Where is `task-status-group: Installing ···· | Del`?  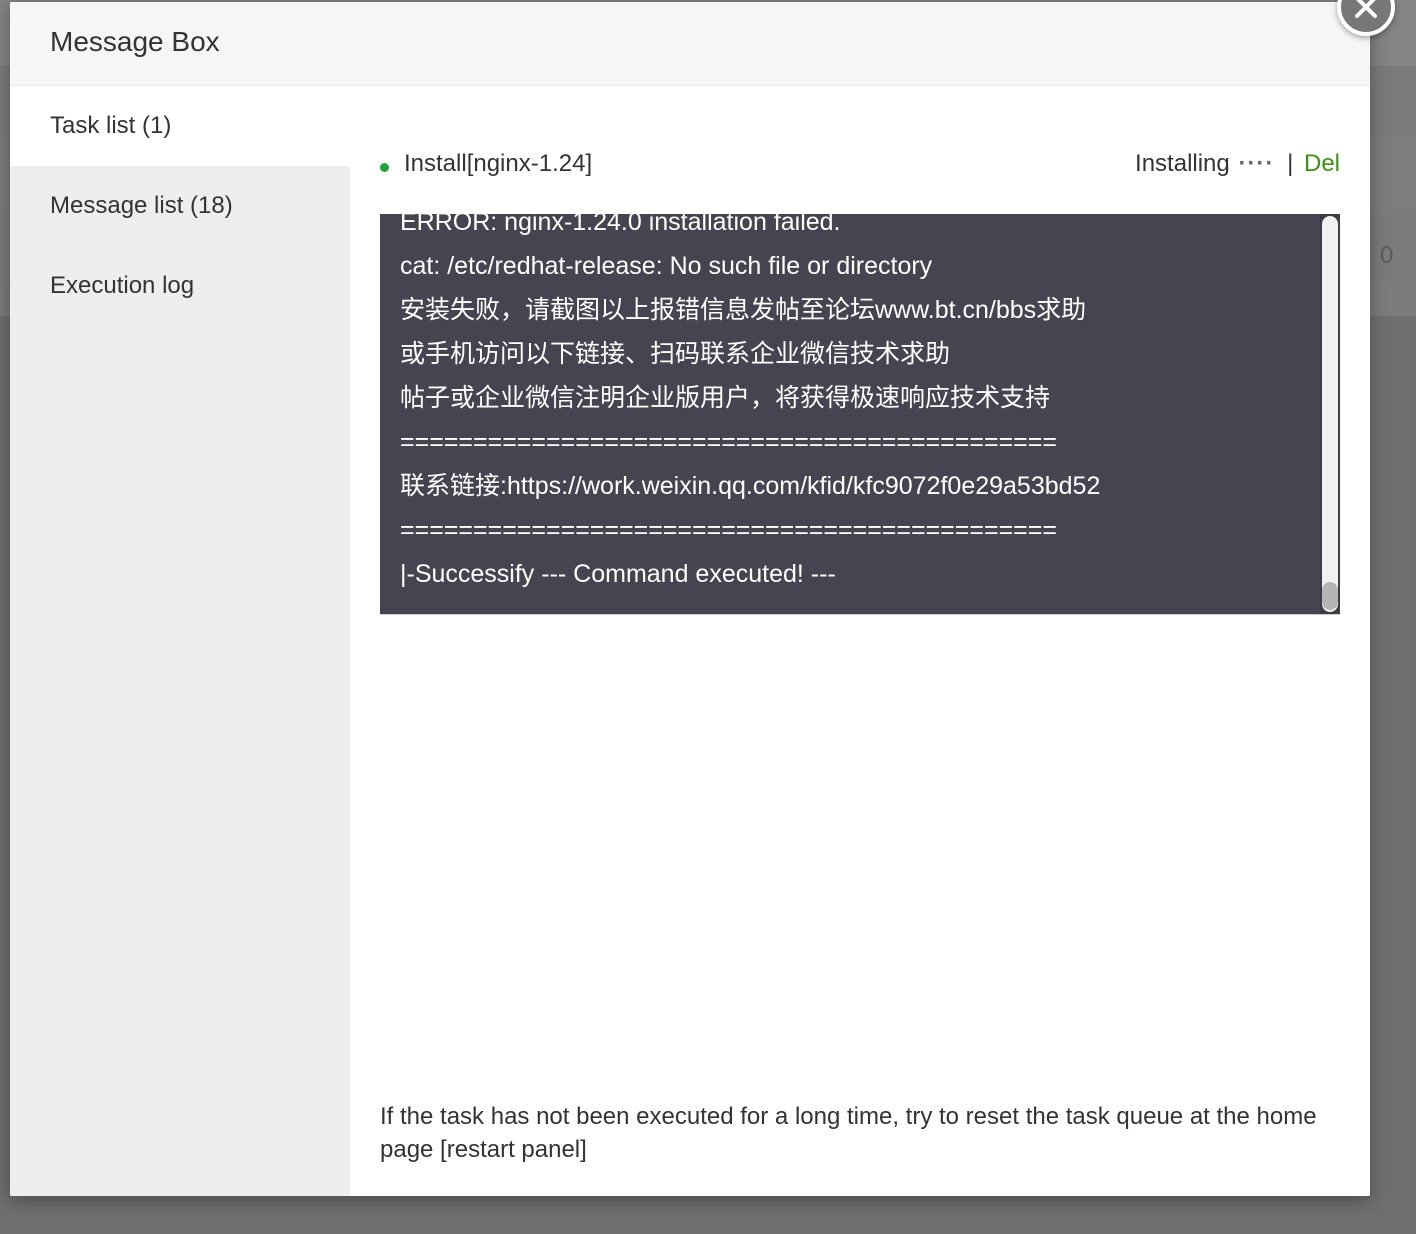
task-status-group: Installing ···· | Del is located at coordinates (1237, 164).